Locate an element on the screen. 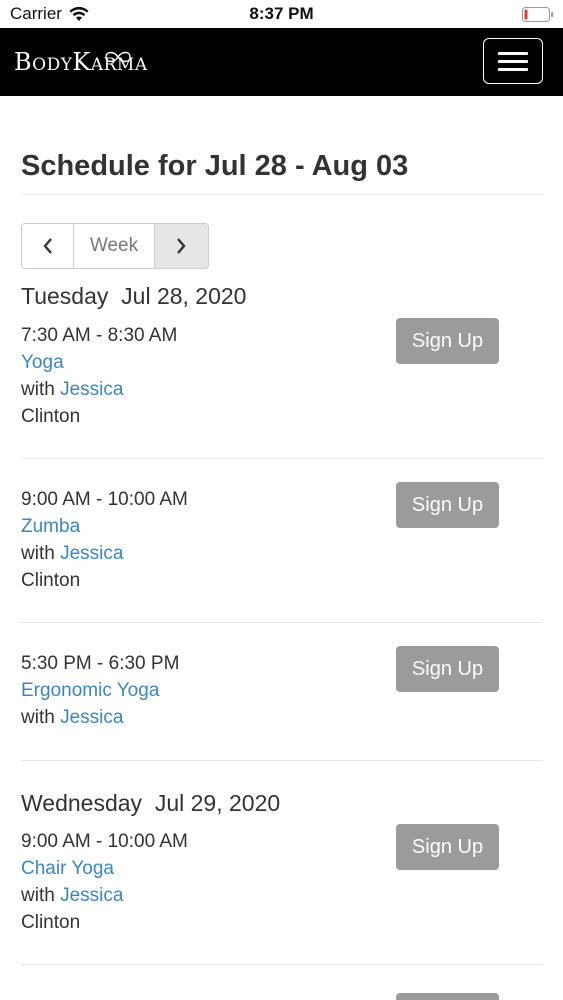  chevron-right-icon is located at coordinates (181, 246).